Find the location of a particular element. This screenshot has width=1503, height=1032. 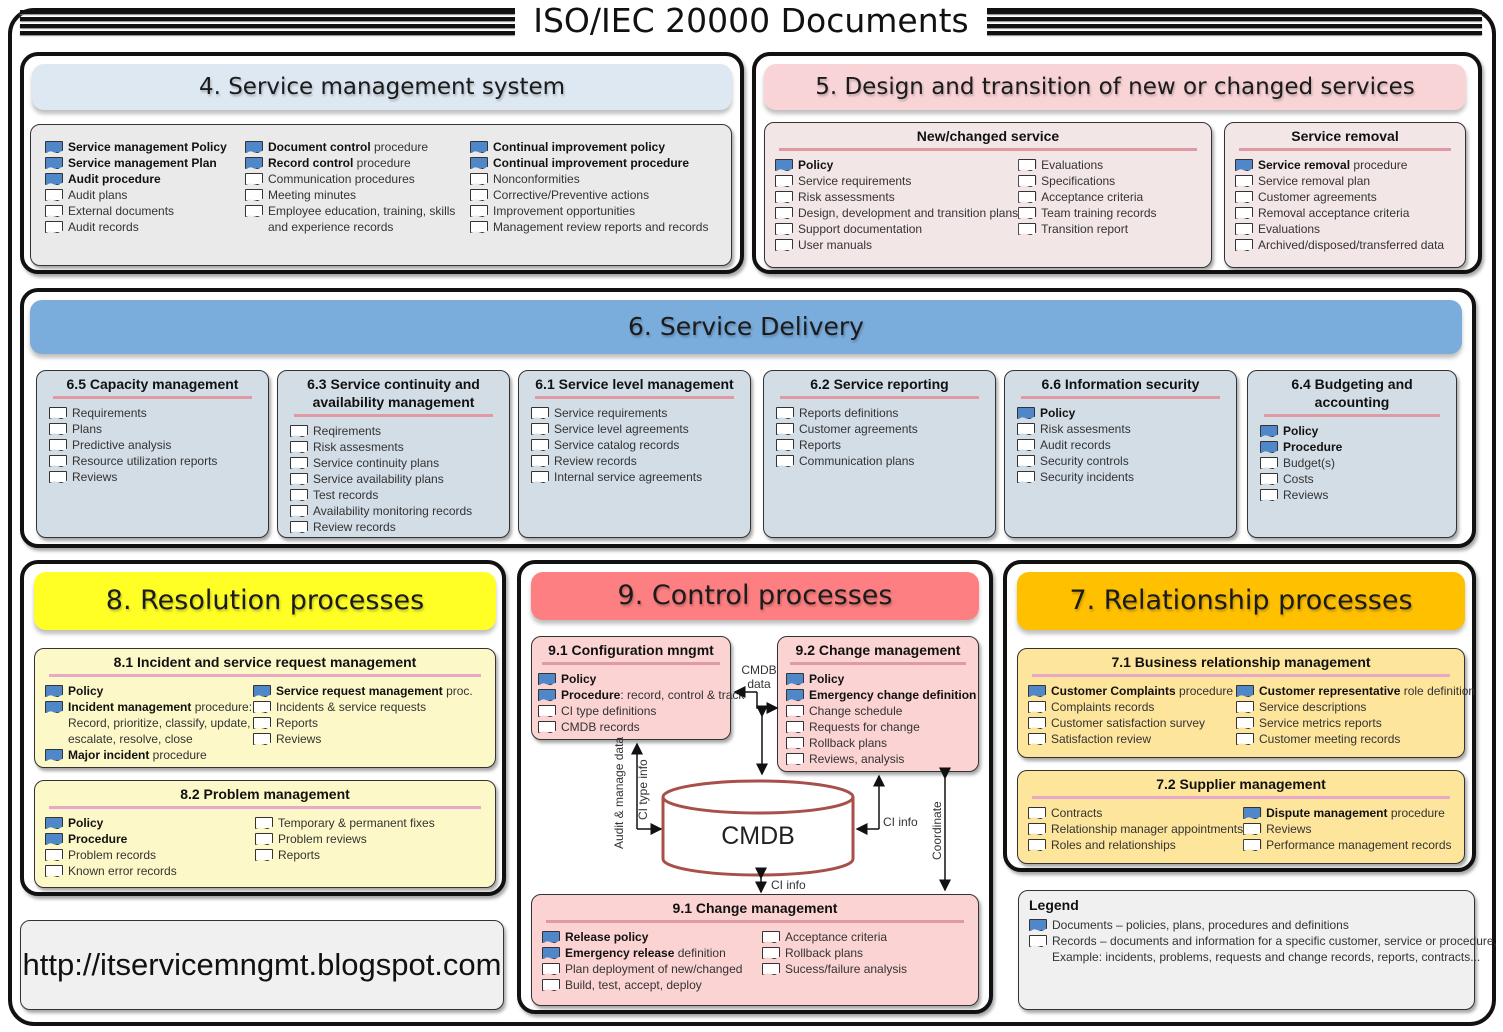

item-label: Continual improvement policy is located at coordinates (579, 147).